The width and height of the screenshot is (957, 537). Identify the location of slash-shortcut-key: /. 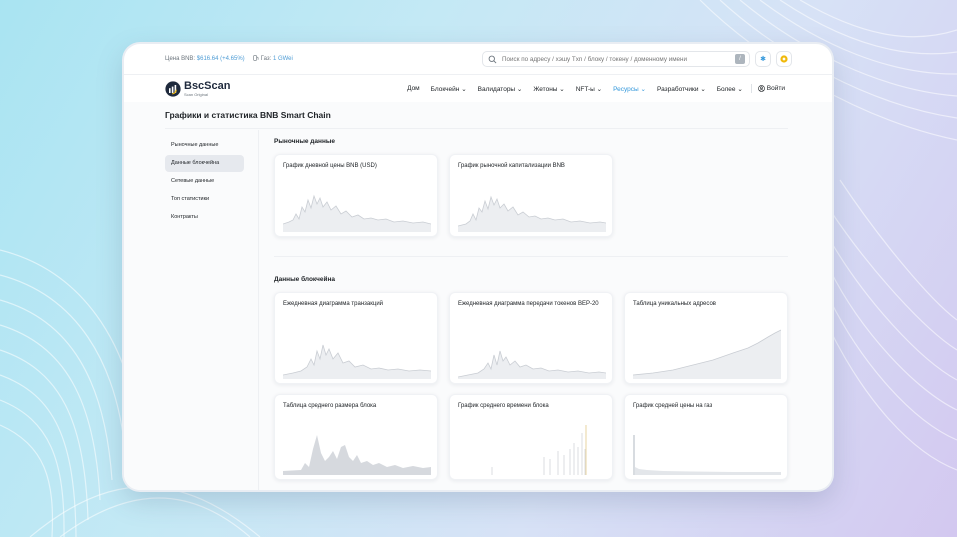
(740, 59).